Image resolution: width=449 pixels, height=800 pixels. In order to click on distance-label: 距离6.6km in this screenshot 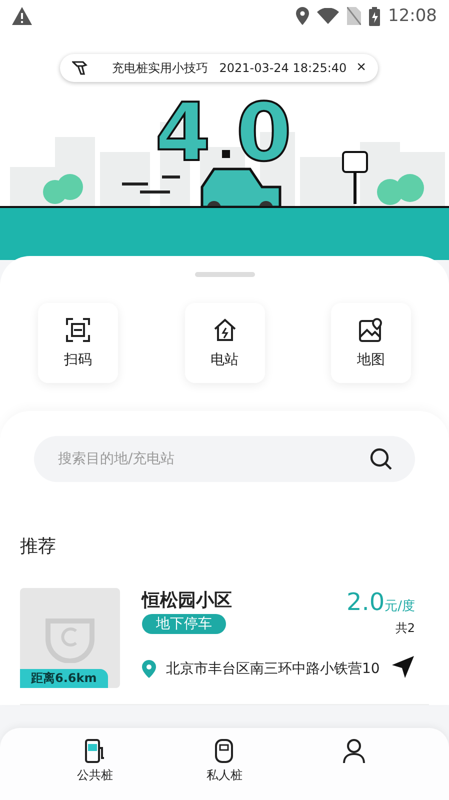, I will do `click(64, 678)`.